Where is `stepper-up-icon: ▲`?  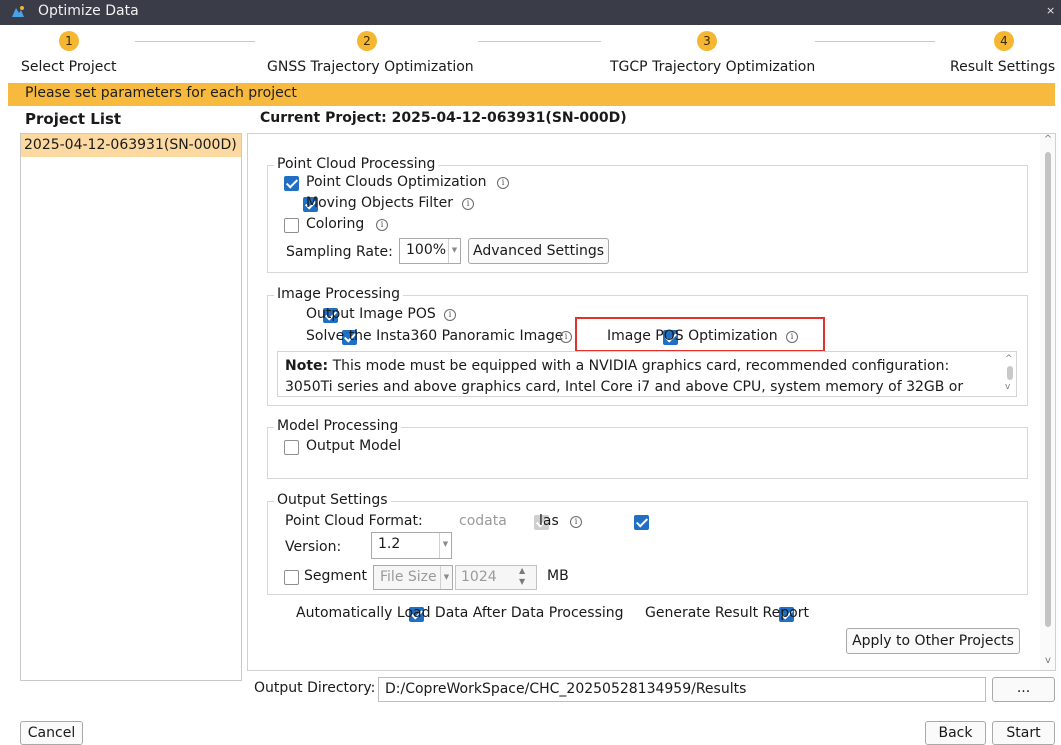 stepper-up-icon: ▲ is located at coordinates (522, 570).